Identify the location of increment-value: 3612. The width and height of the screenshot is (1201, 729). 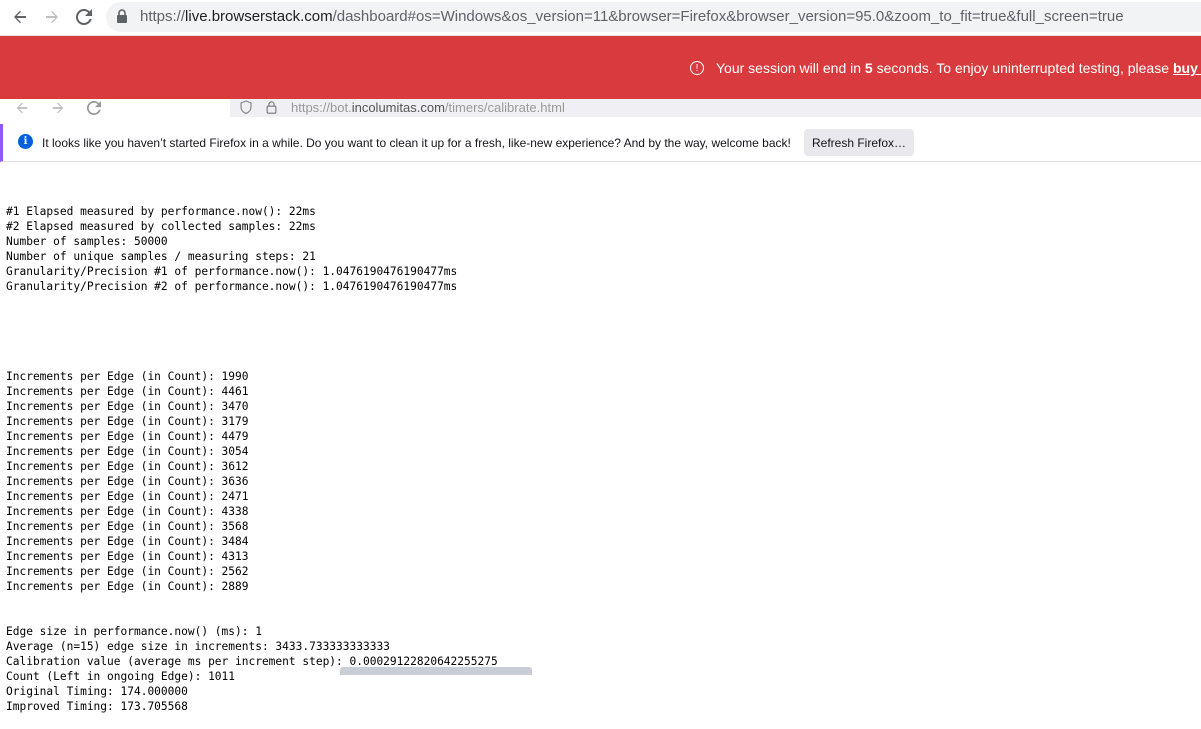
(235, 466).